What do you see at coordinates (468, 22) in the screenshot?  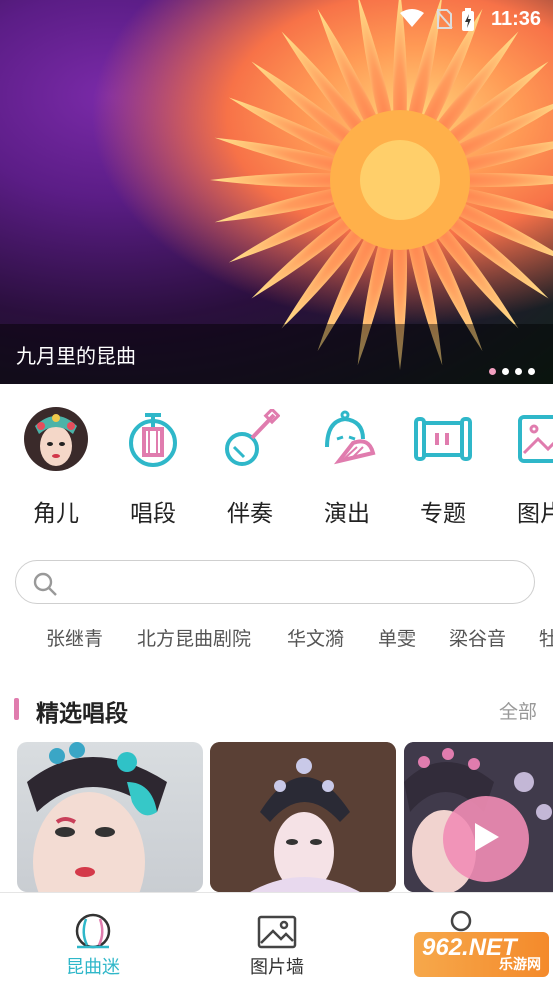 I see `battery-icon` at bounding box center [468, 22].